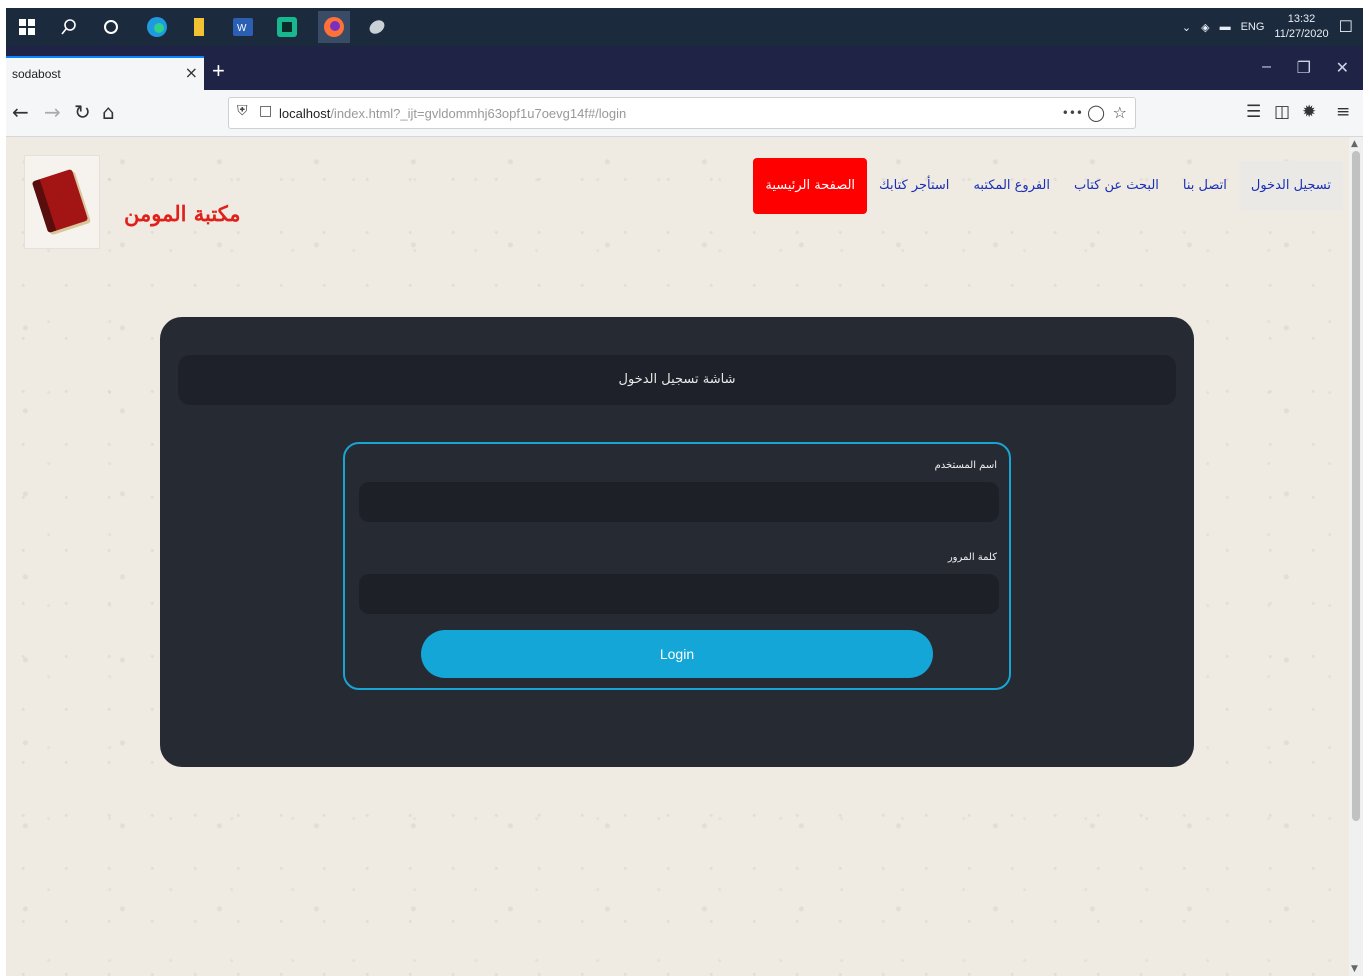  Describe the element at coordinates (157, 27) in the screenshot. I see `edge-icon` at that location.